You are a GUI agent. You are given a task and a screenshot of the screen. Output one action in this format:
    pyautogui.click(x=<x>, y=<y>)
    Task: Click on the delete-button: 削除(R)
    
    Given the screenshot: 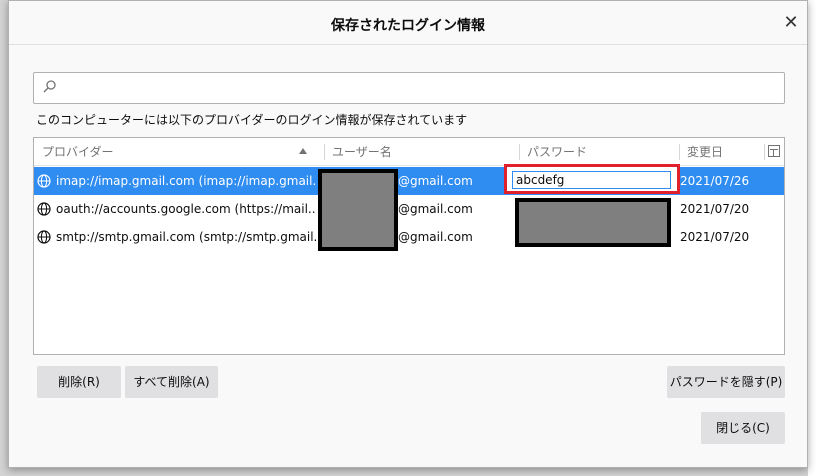 What is the action you would take?
    pyautogui.click(x=79, y=382)
    